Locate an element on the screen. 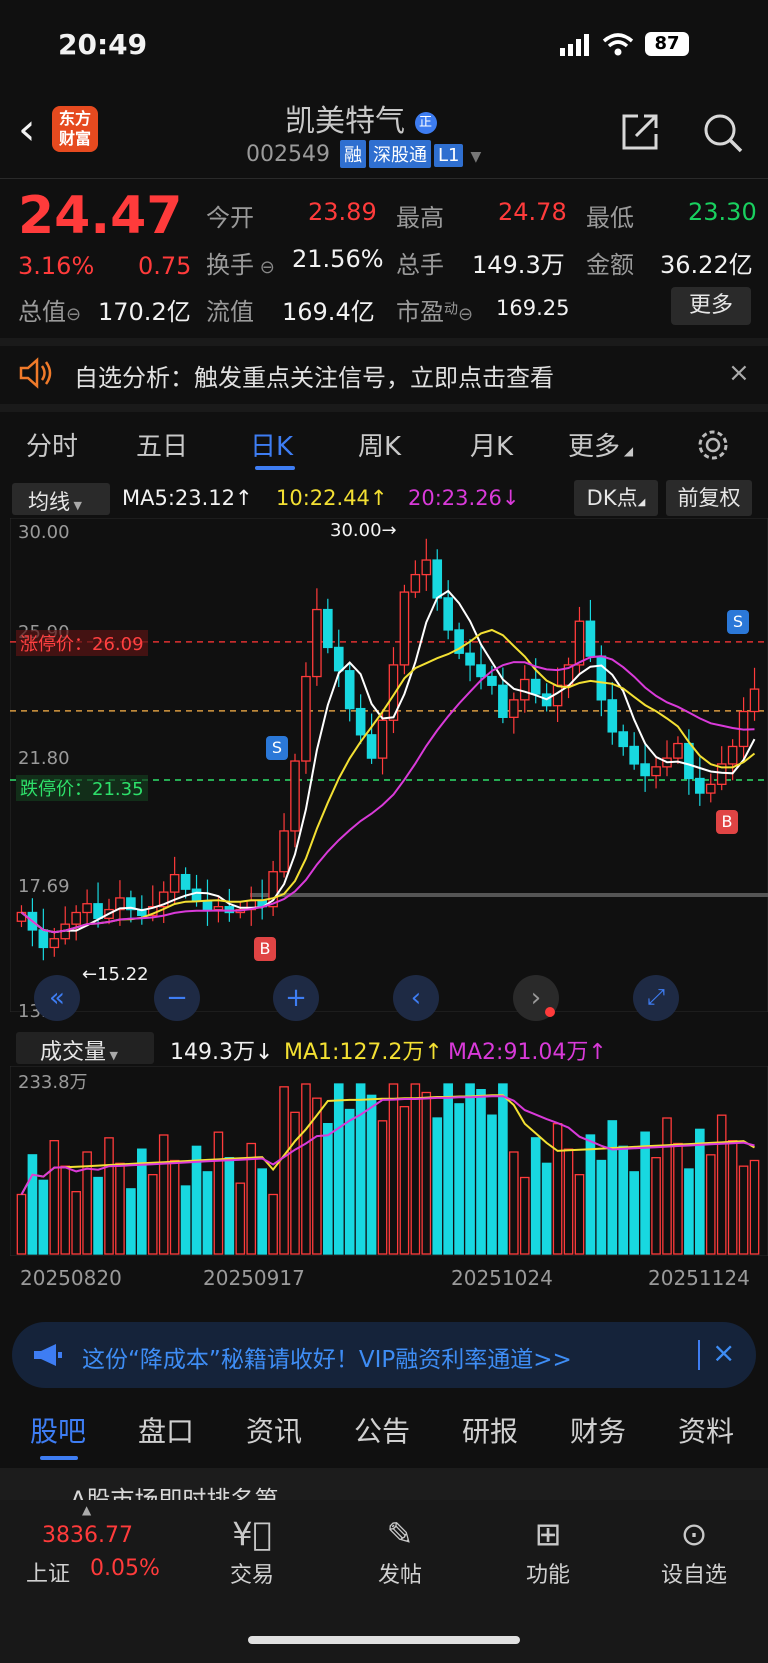  quote-open-value: 23.89 is located at coordinates (342, 212).